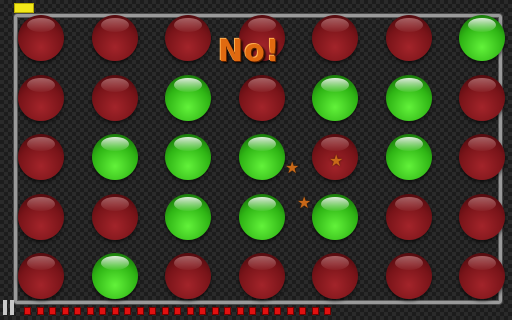 This screenshot has width=512, height=320. What do you see at coordinates (9, 307) in the screenshot?
I see `pause-button` at bounding box center [9, 307].